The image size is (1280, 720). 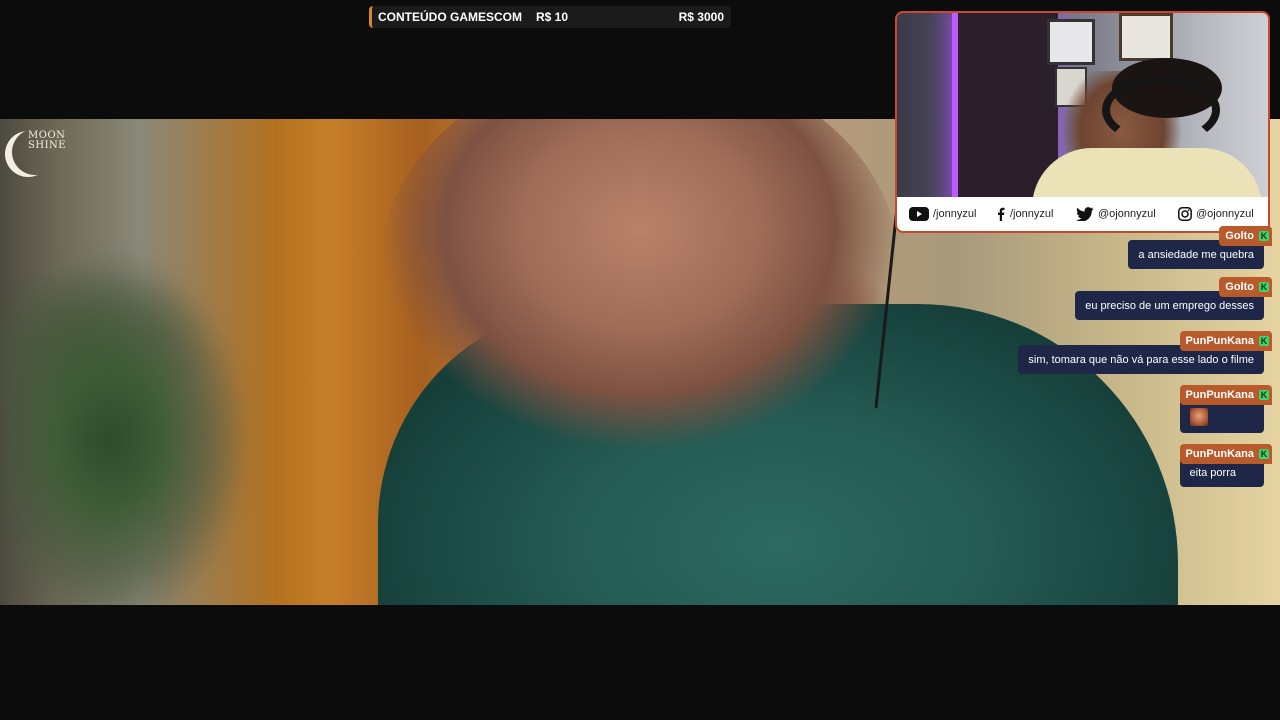 I want to click on donation-goal-bar: CONTEÚDO GAMESCOM R$ 10 R$ 3000, so click(x=550, y=17).